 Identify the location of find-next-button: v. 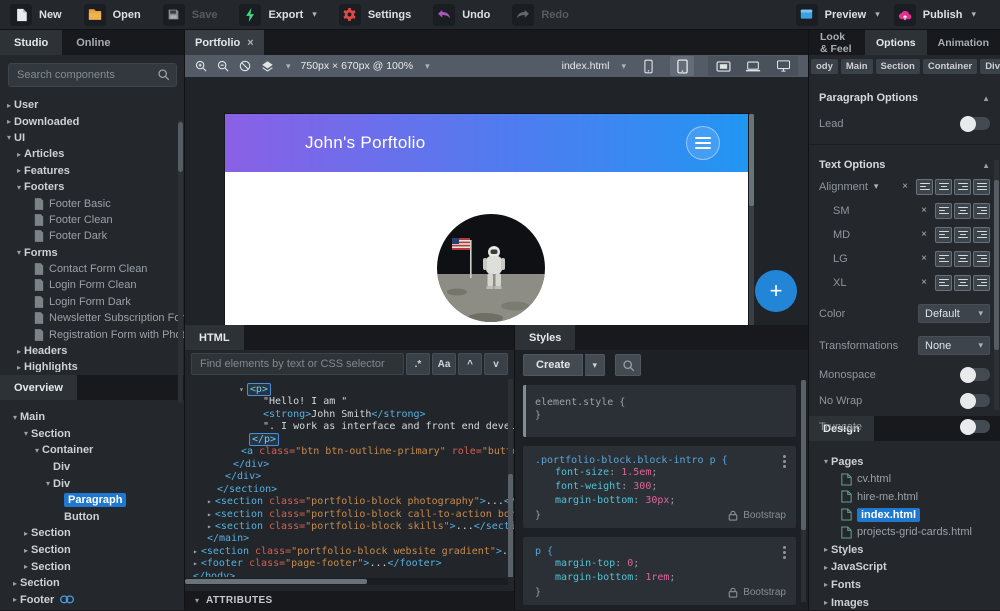
(496, 364).